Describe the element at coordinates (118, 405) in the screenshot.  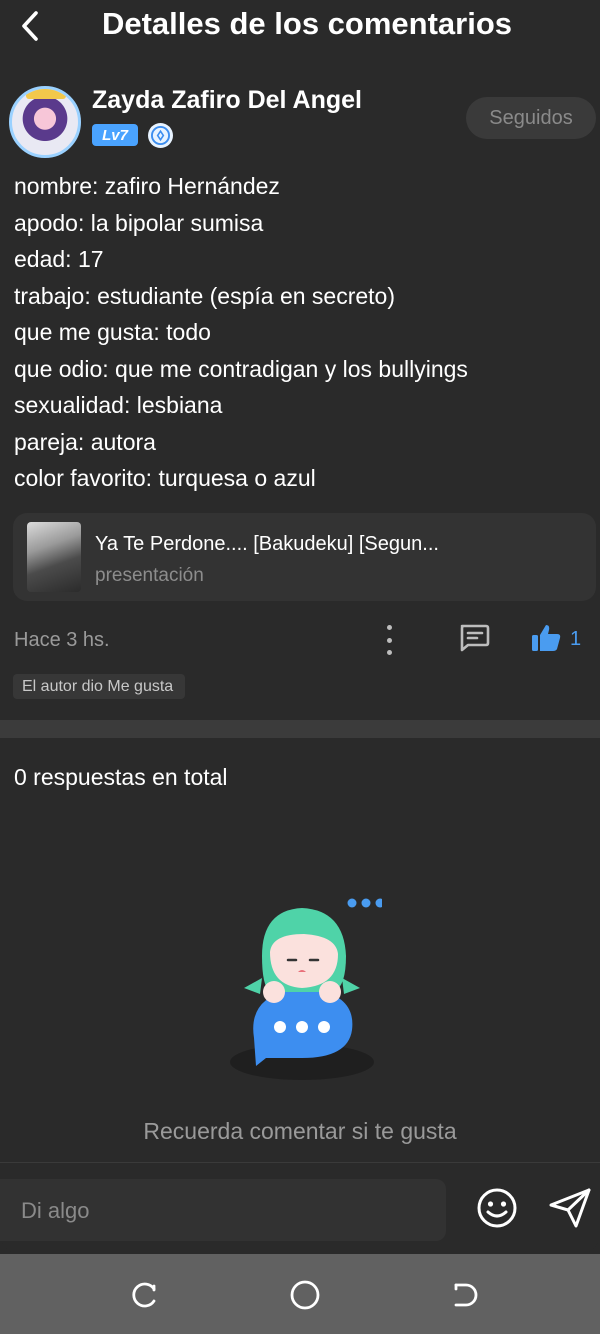
I see `bio-line: sexualidad: lesbiana` at that location.